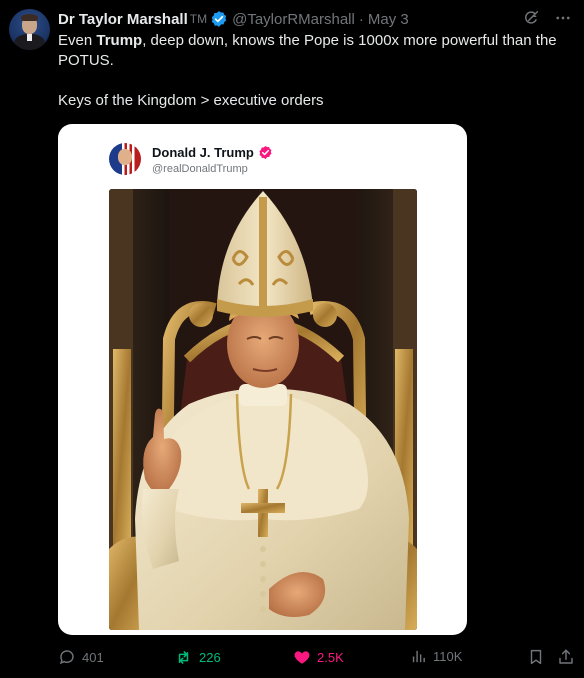 This screenshot has width=584, height=678. I want to click on repost-icon, so click(183, 657).